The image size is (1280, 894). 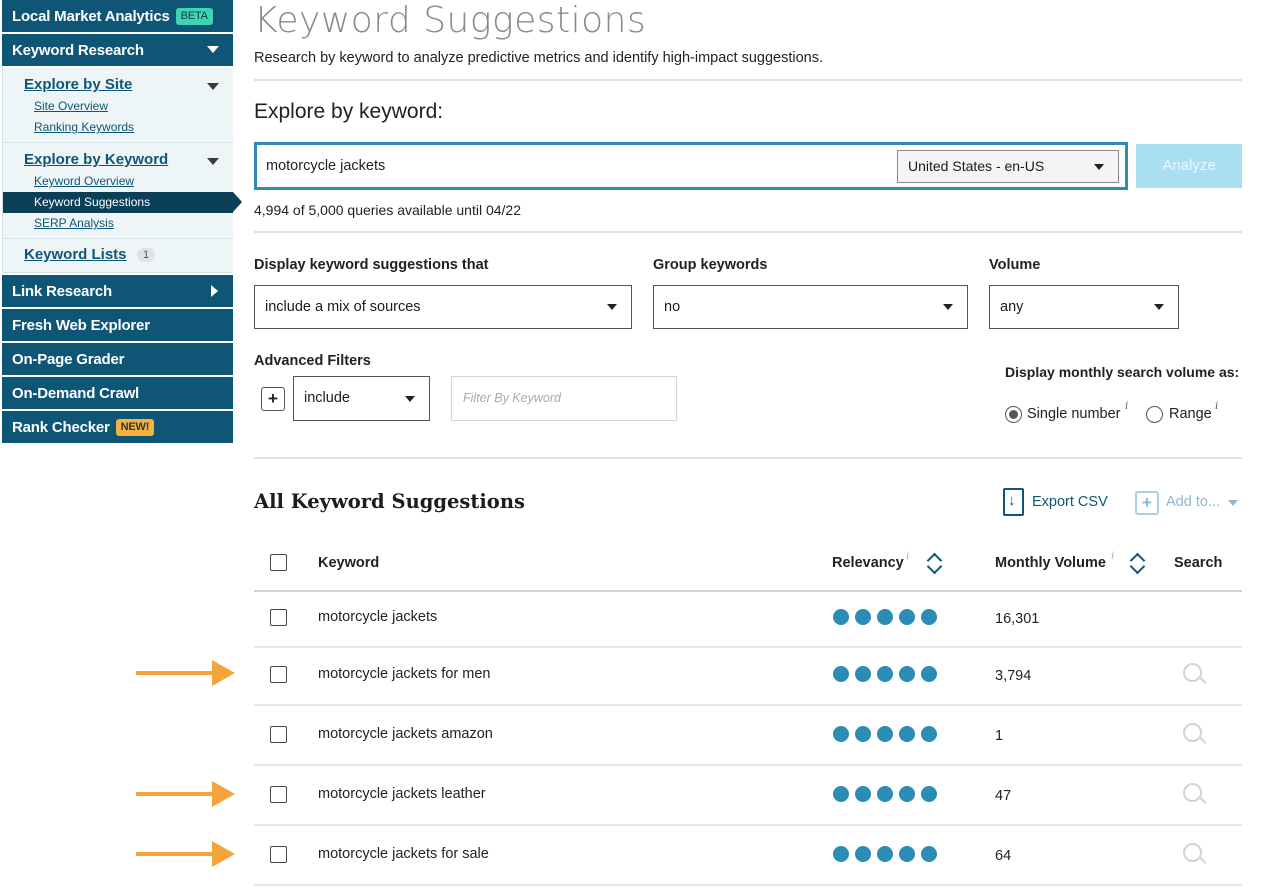 What do you see at coordinates (194, 16) in the screenshot?
I see `beta-badge: BETA` at bounding box center [194, 16].